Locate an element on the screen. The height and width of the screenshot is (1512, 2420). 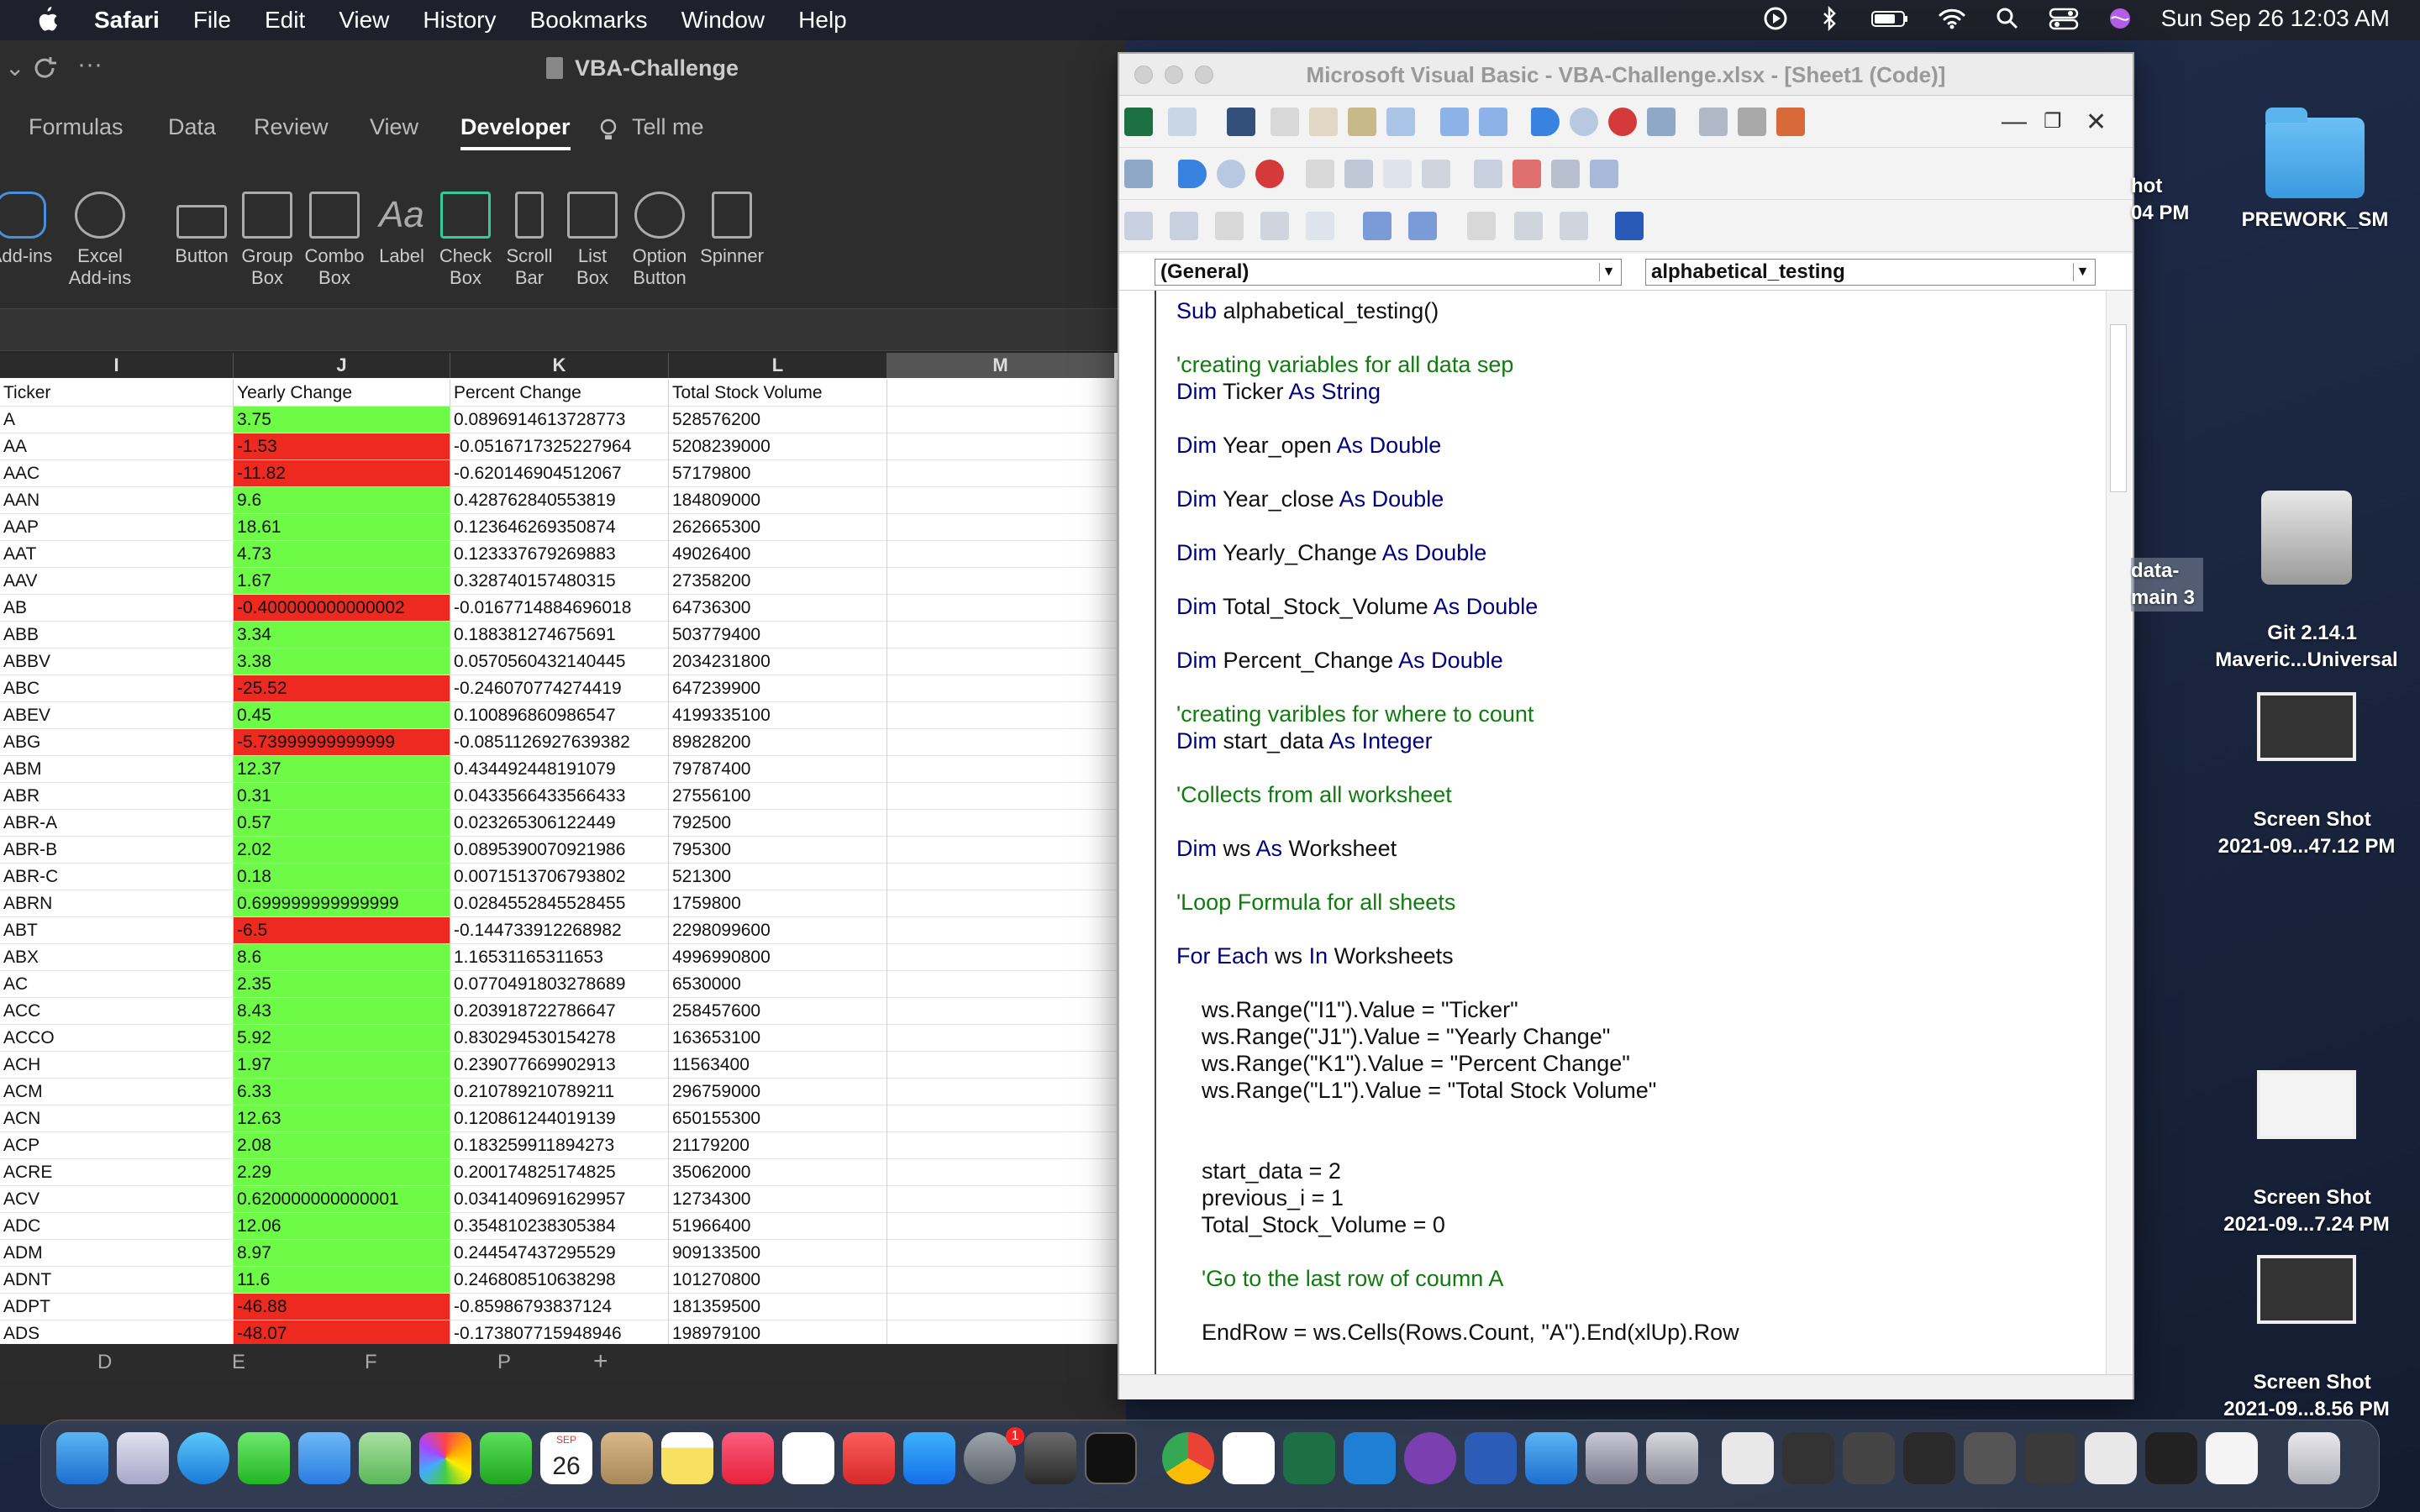
tab-review: Review is located at coordinates (291, 127).